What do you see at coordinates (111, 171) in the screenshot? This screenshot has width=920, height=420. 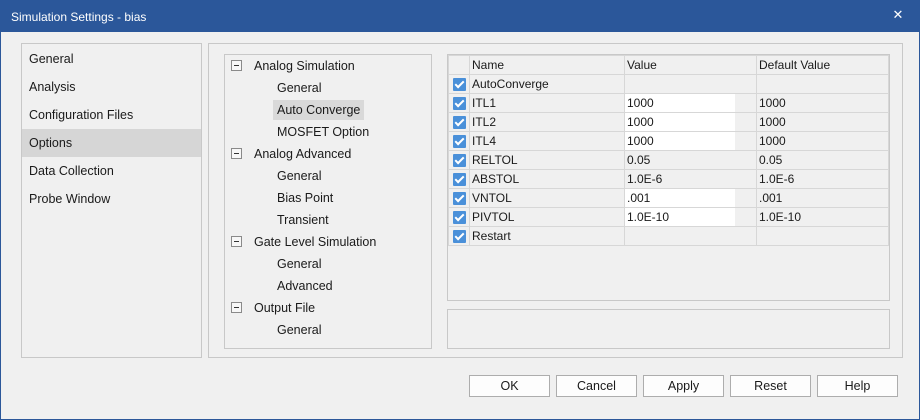 I see `nav-item-data-collection: Data Collection` at bounding box center [111, 171].